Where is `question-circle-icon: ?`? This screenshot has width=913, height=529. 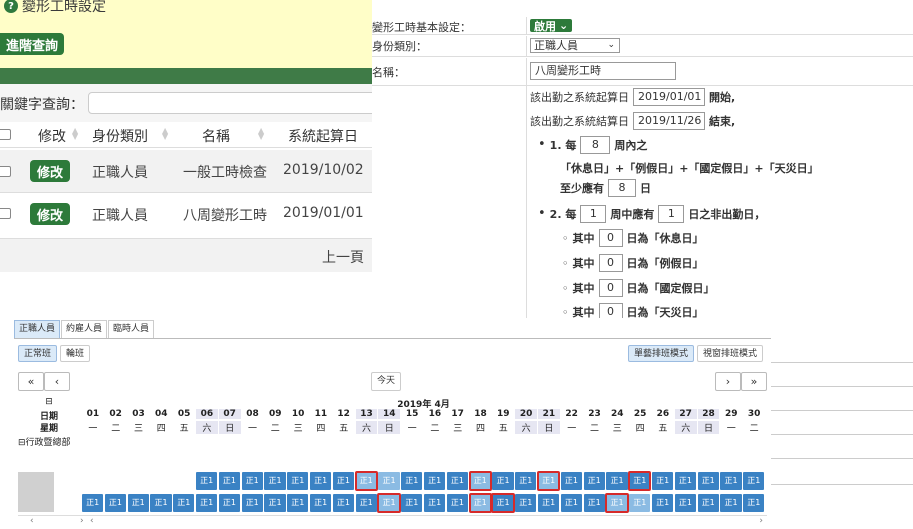
question-circle-icon: ? is located at coordinates (11, 6).